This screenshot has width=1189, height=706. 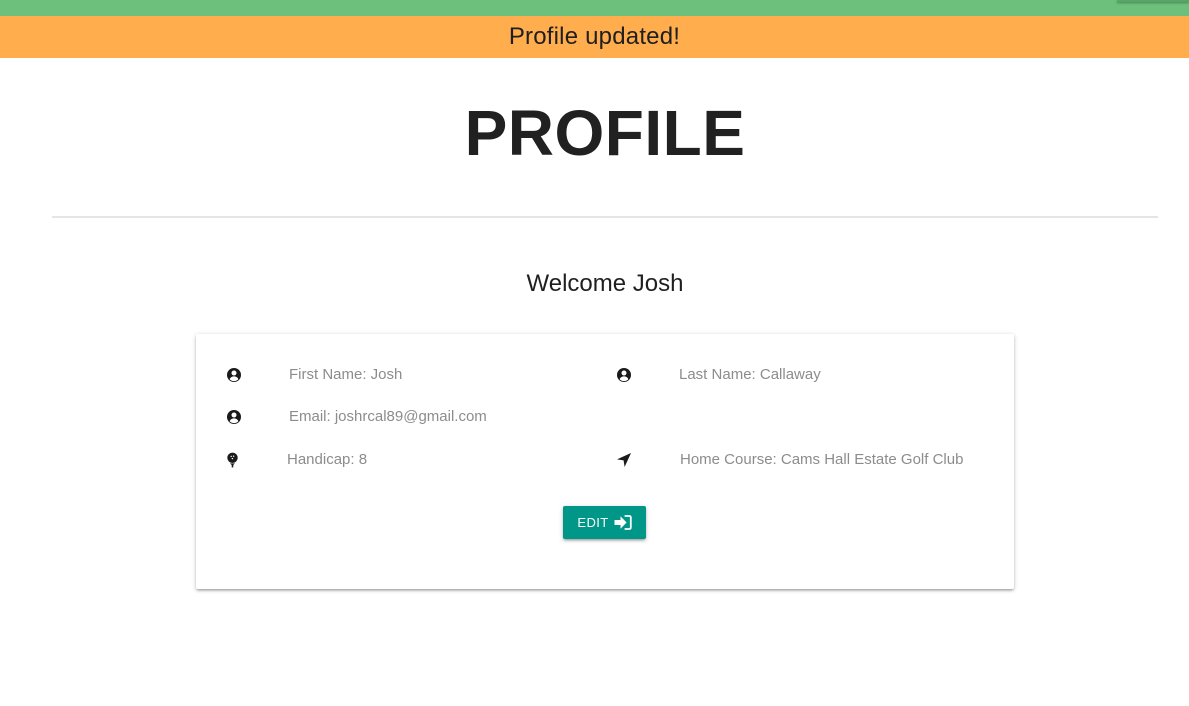 What do you see at coordinates (1153, 1) in the screenshot?
I see `top-bar-tab` at bounding box center [1153, 1].